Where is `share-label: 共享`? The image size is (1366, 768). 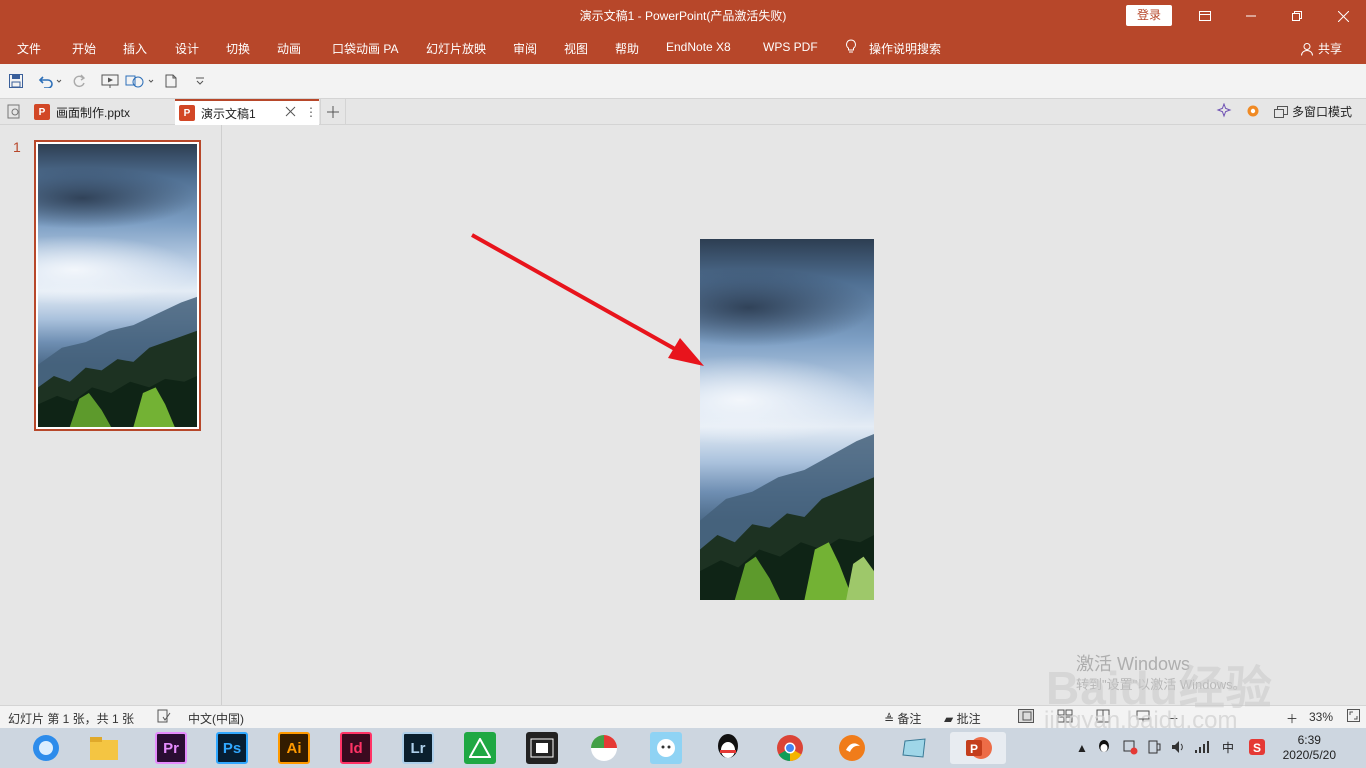 share-label: 共享 is located at coordinates (1329, 49).